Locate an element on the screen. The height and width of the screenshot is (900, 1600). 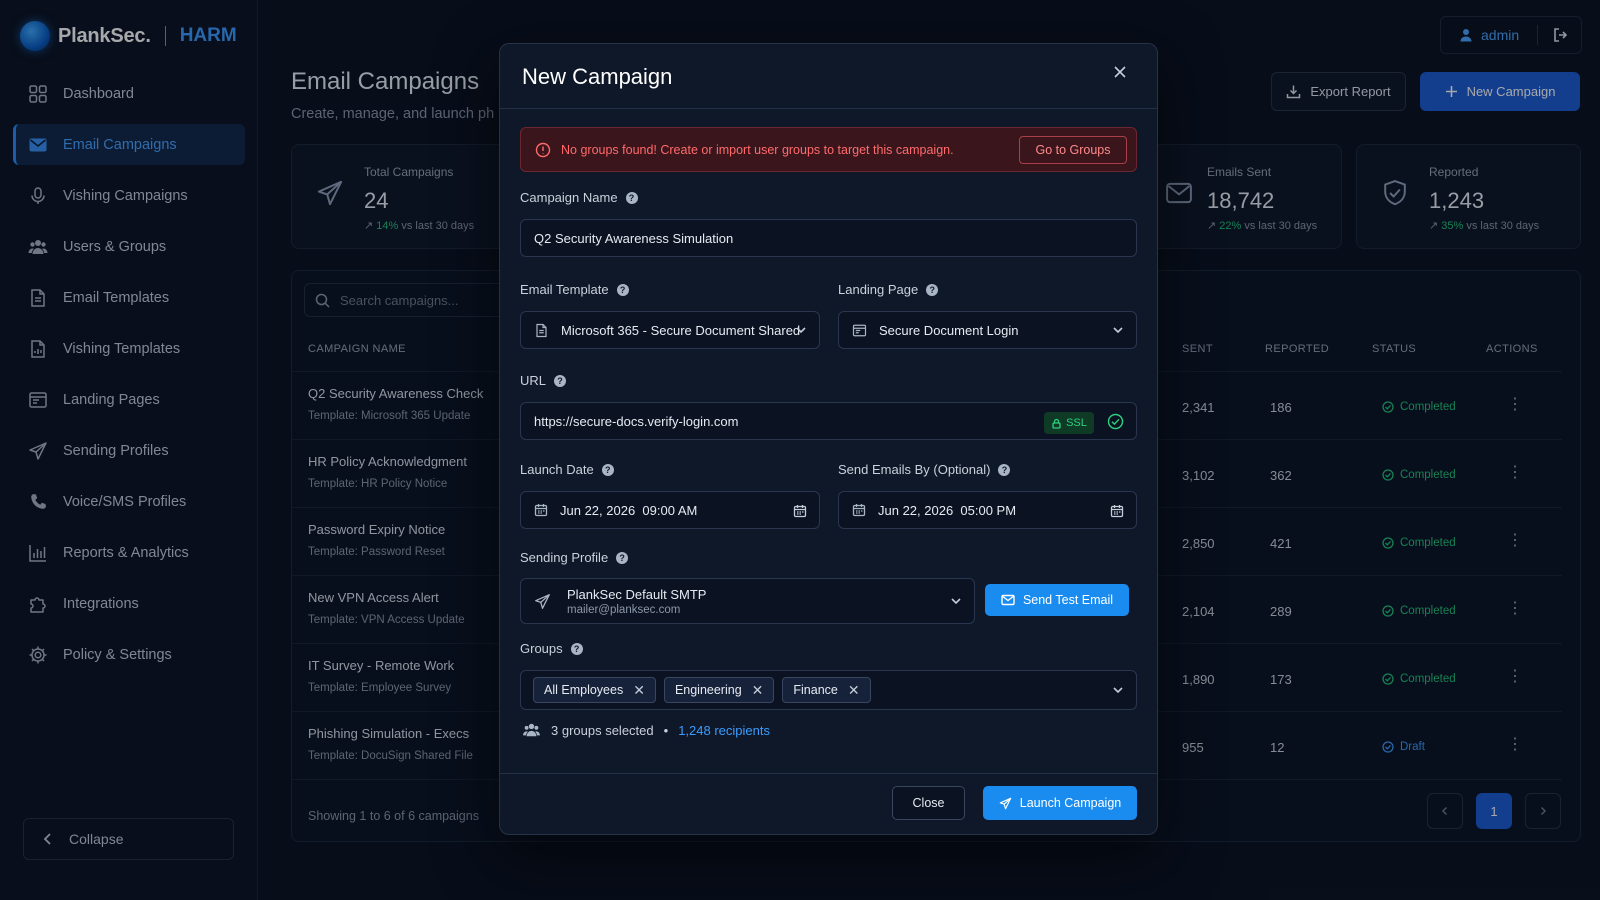
profile-email: mailer@planksec.com is located at coordinates (624, 609).